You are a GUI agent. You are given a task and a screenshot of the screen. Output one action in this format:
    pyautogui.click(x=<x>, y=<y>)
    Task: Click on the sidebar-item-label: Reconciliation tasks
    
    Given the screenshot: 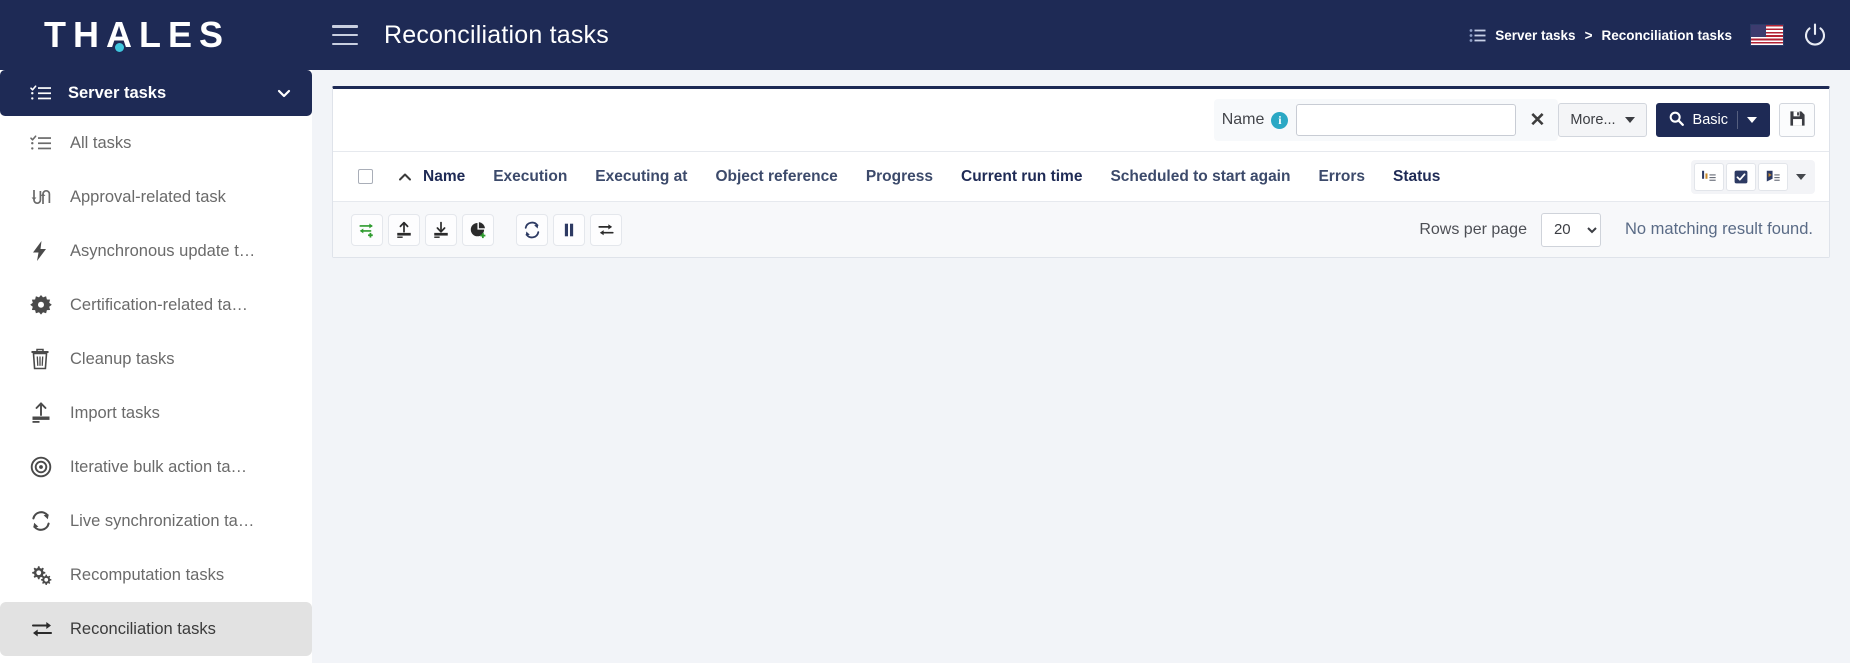 What is the action you would take?
    pyautogui.click(x=143, y=628)
    